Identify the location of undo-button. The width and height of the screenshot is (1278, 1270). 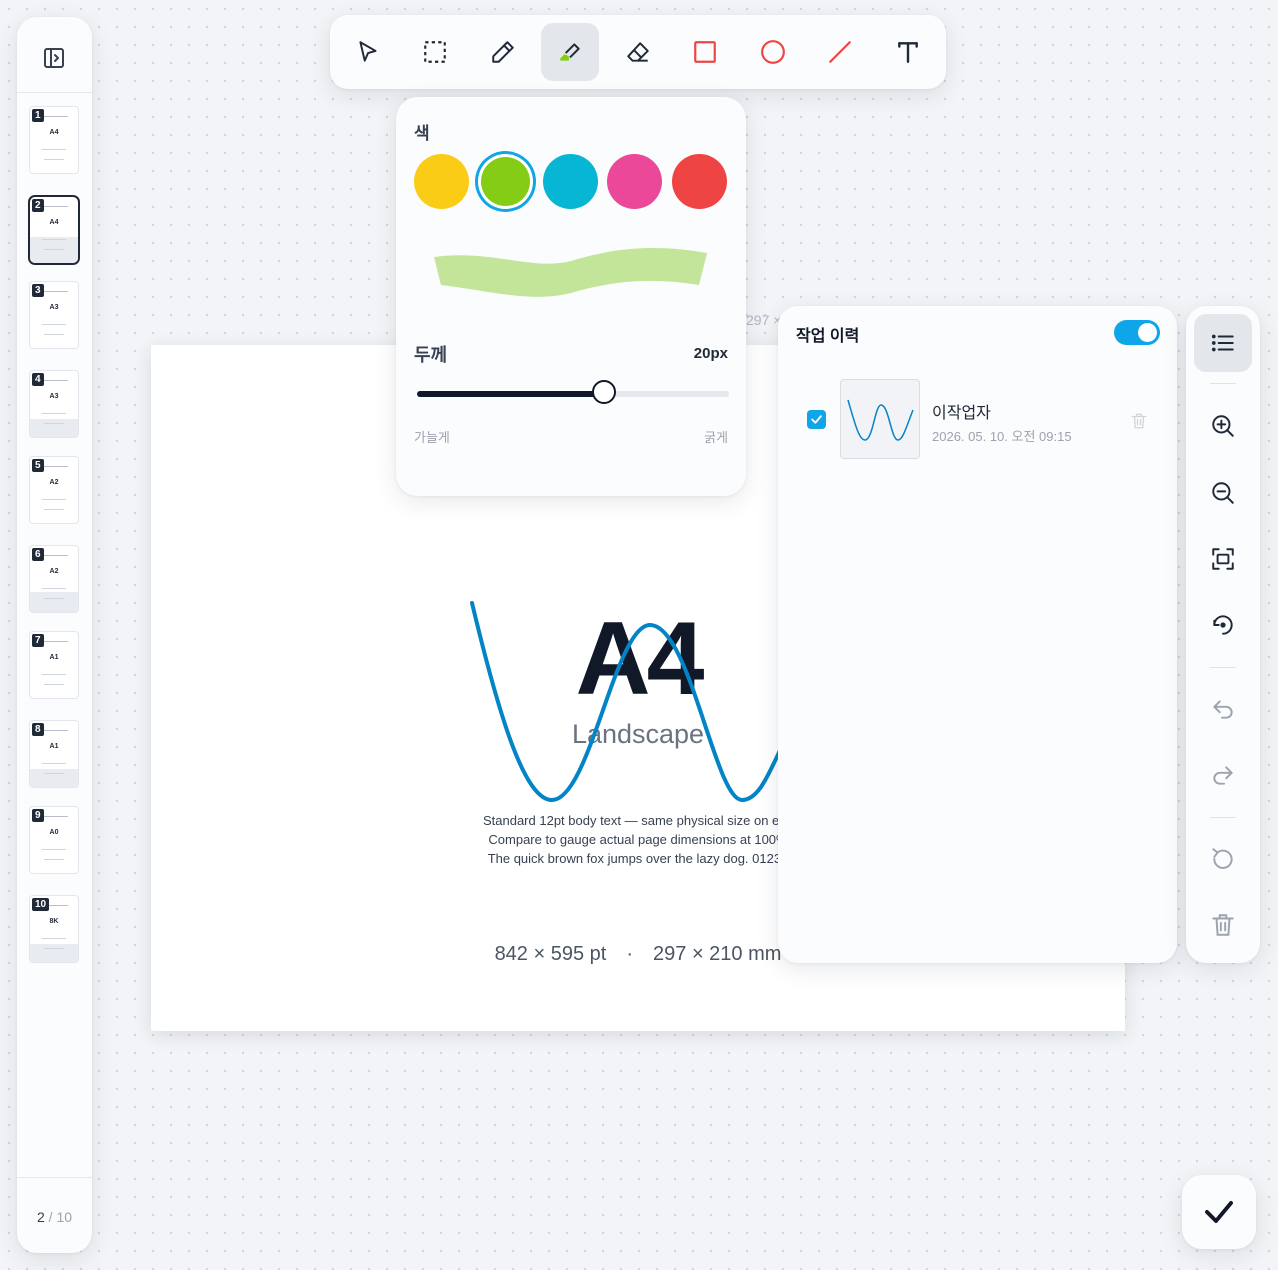
(1223, 709).